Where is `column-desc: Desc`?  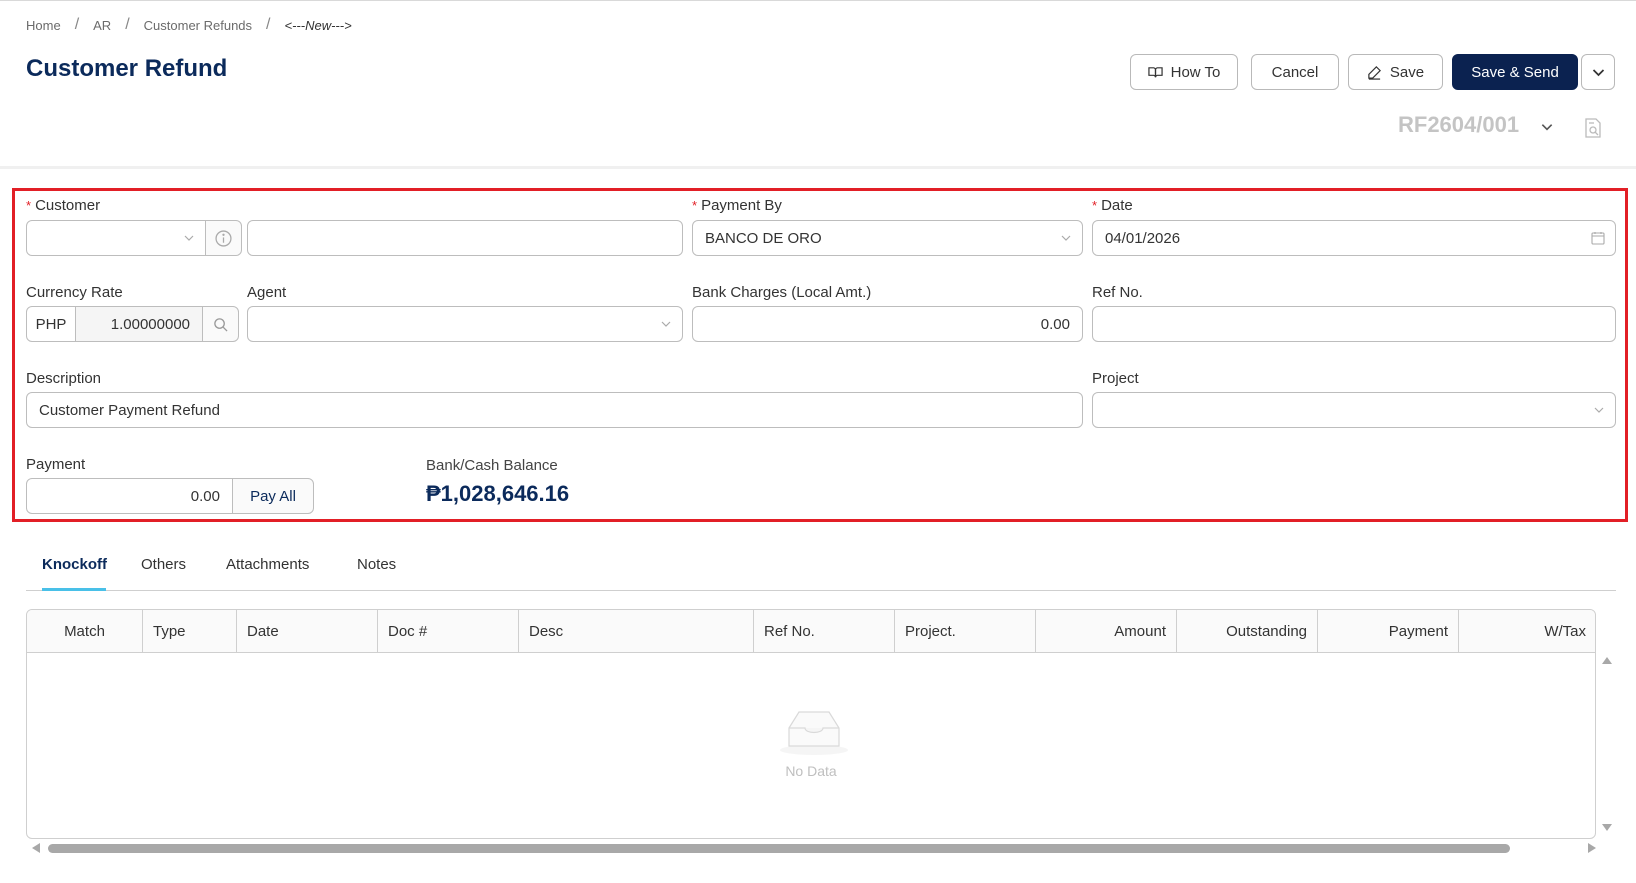 column-desc: Desc is located at coordinates (636, 631).